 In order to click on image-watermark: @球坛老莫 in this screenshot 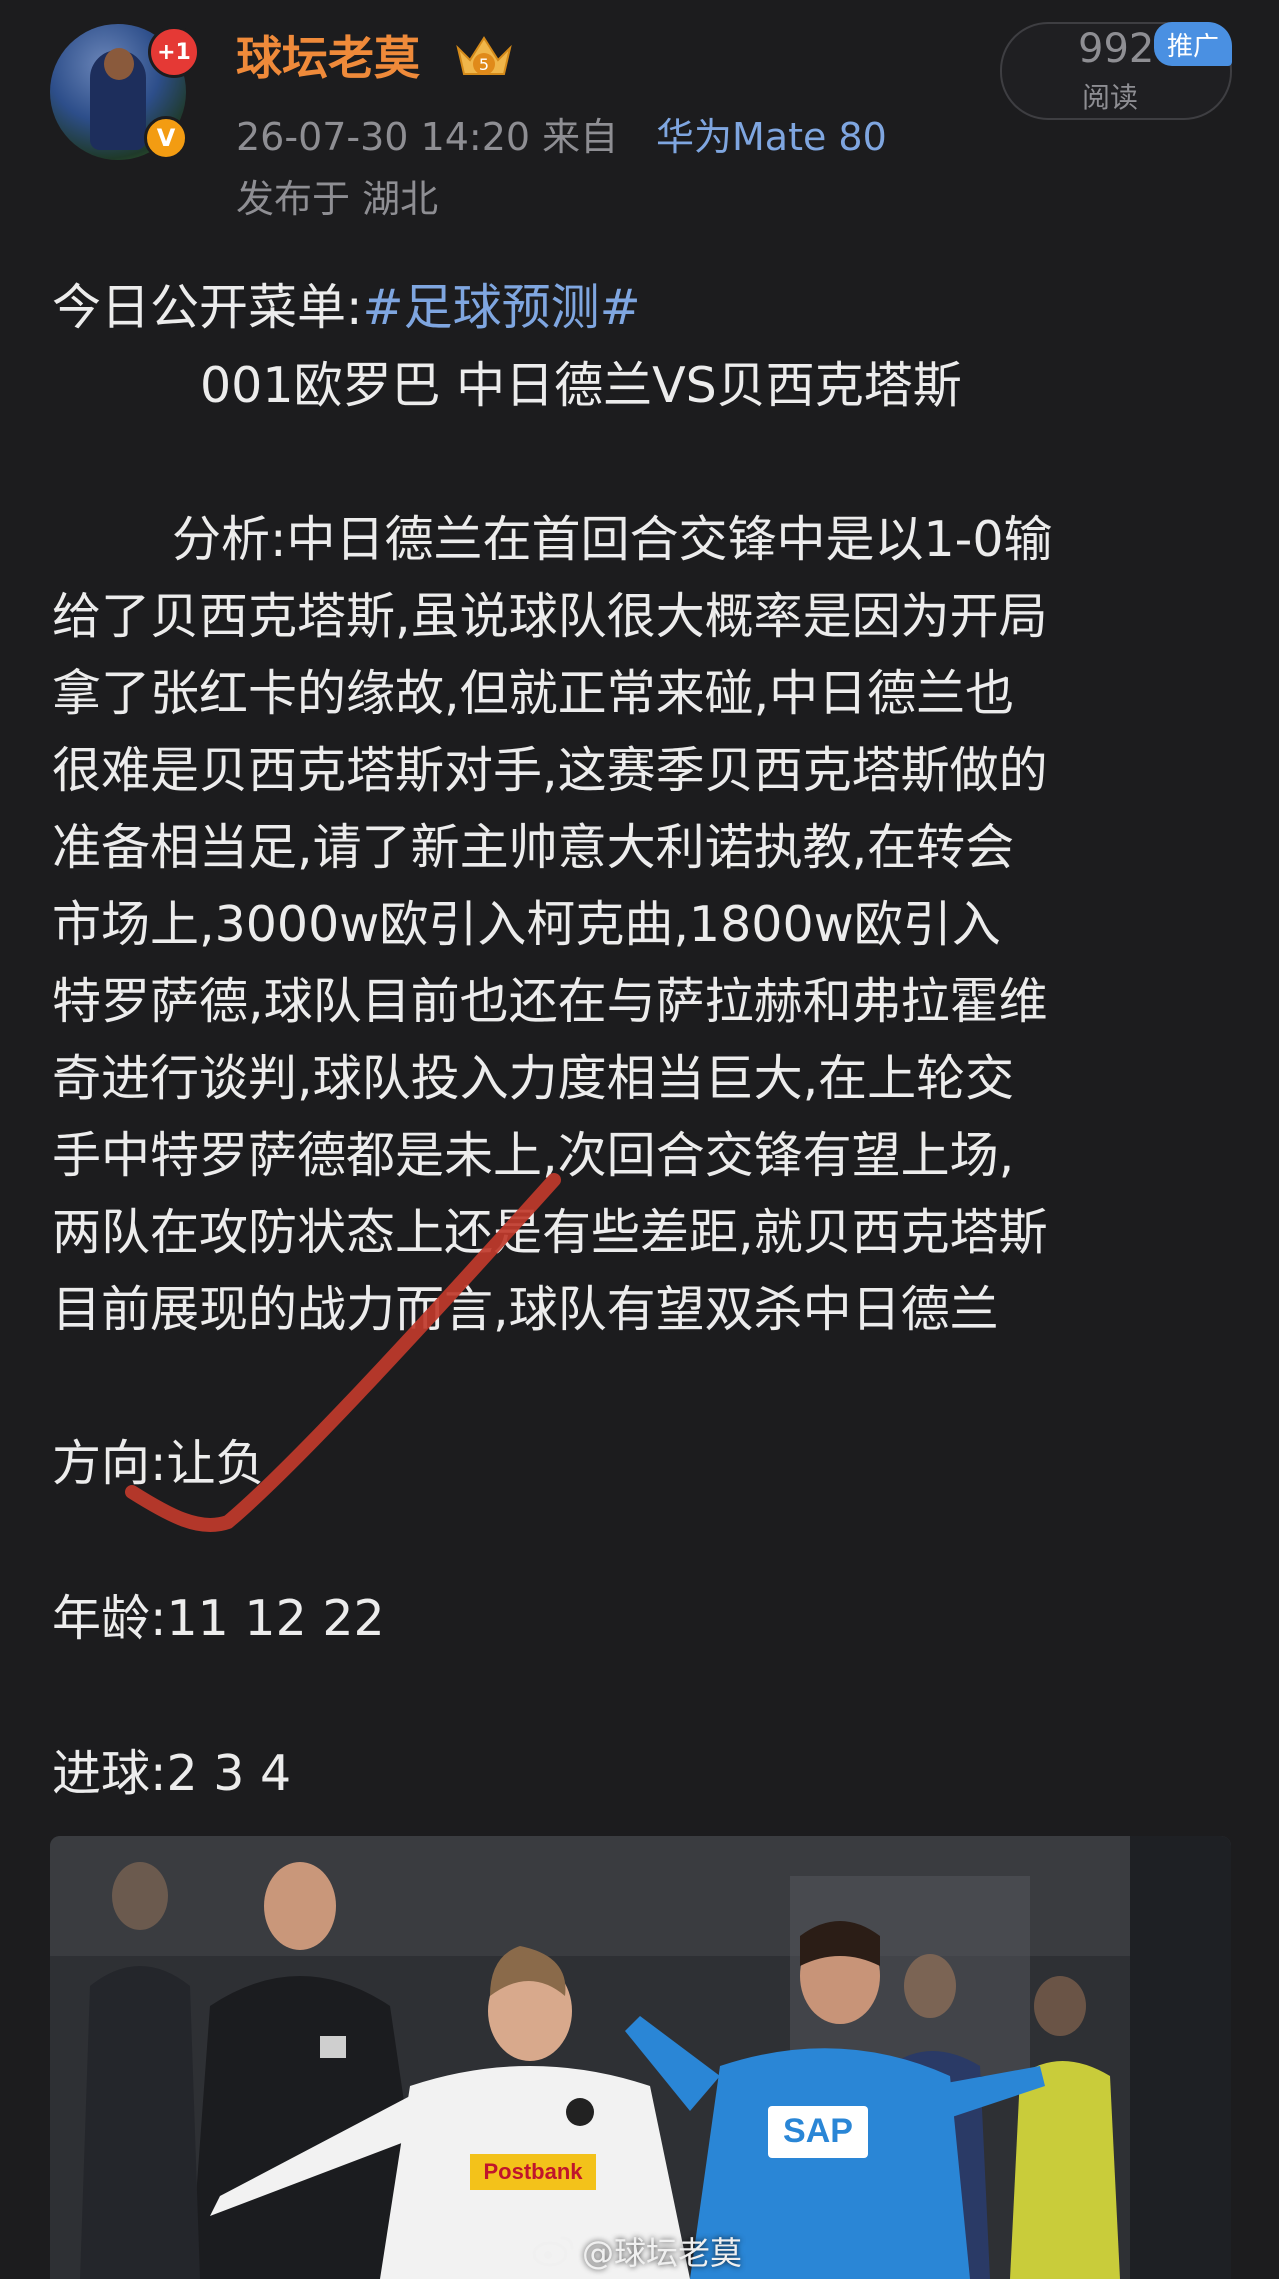, I will do `click(662, 2253)`.